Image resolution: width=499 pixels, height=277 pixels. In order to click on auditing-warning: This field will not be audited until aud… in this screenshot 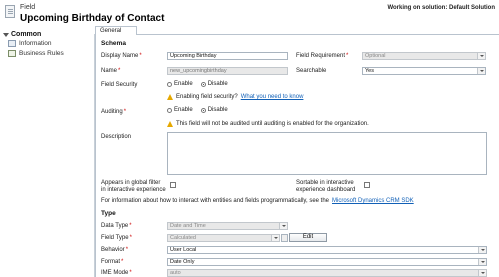, I will do `click(268, 124)`.